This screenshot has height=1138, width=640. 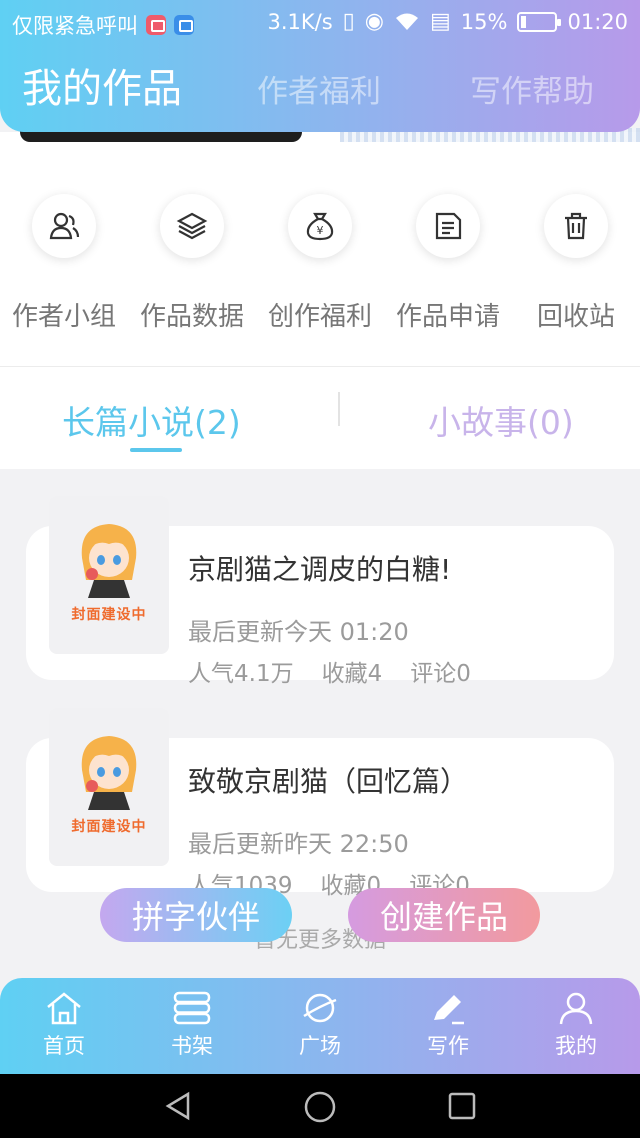 I want to click on network-speed: 3.1K/s, so click(x=300, y=22).